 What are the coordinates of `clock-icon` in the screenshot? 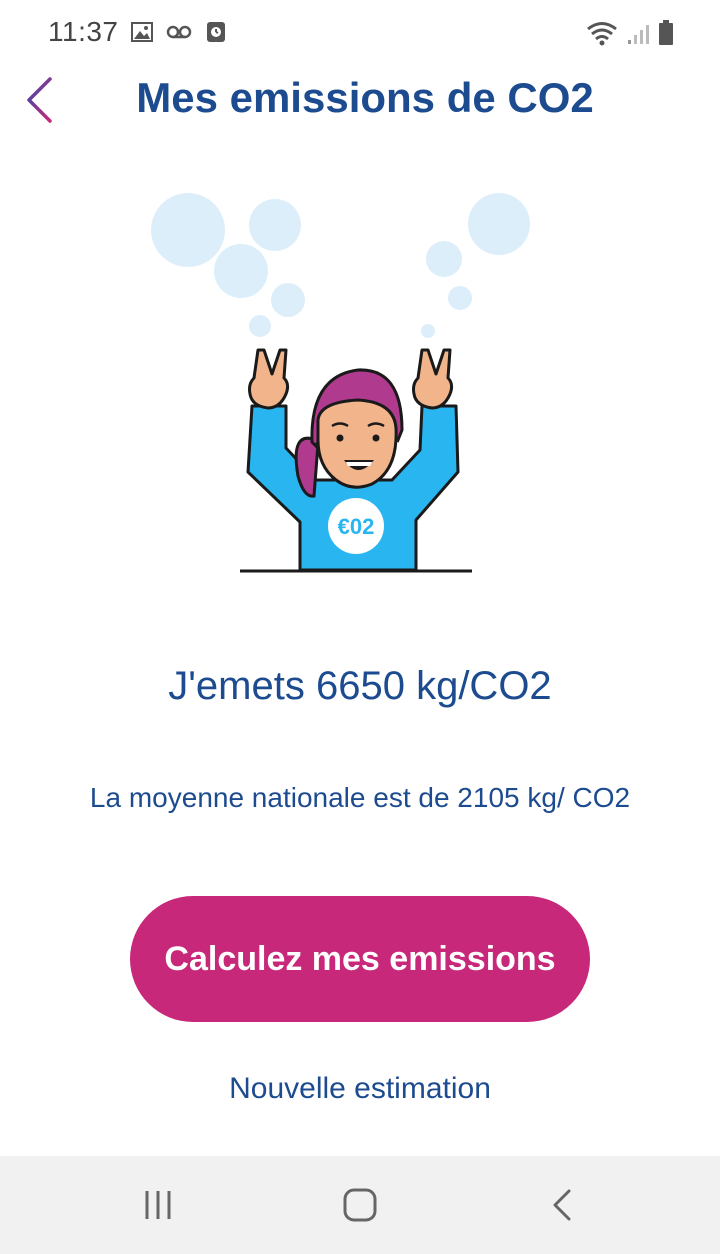 It's located at (216, 34).